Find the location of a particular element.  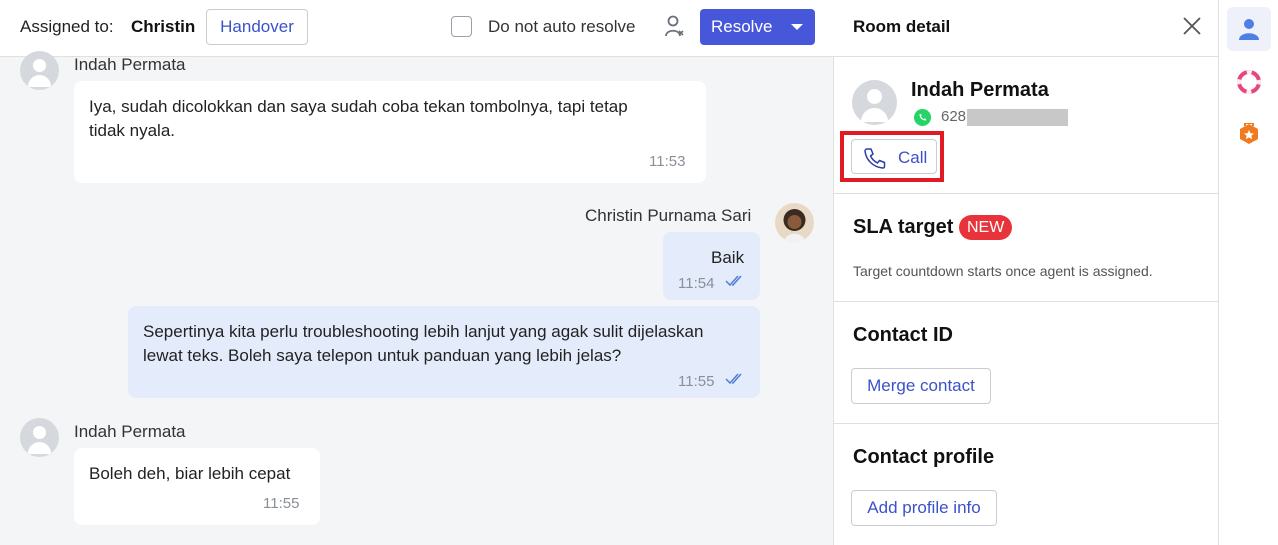

message-bubble: Boleh deh, biar lebih cepat 11:55 is located at coordinates (197, 486).